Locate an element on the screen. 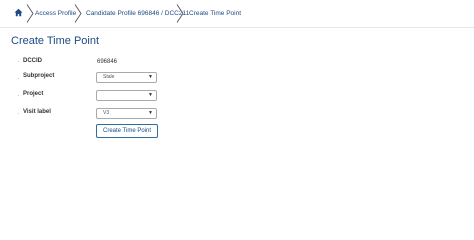 The image size is (474, 240). home-icon is located at coordinates (18, 12).